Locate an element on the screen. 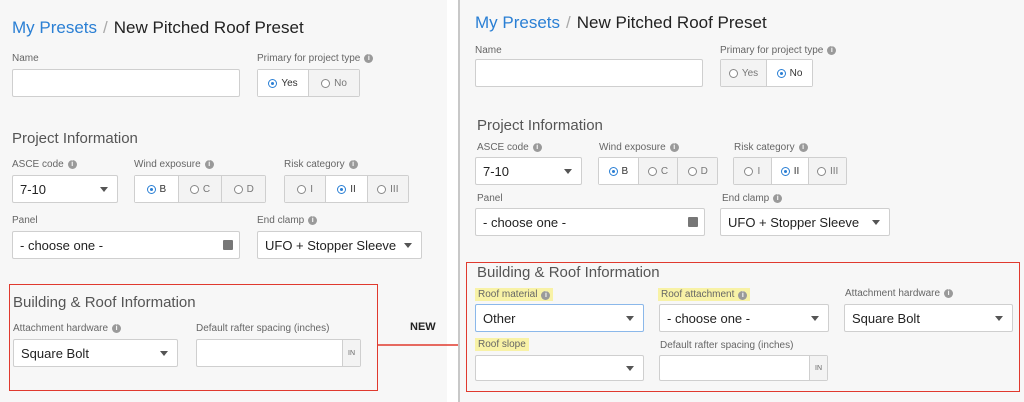  roof-attachment-select: - choose one - is located at coordinates (744, 318).